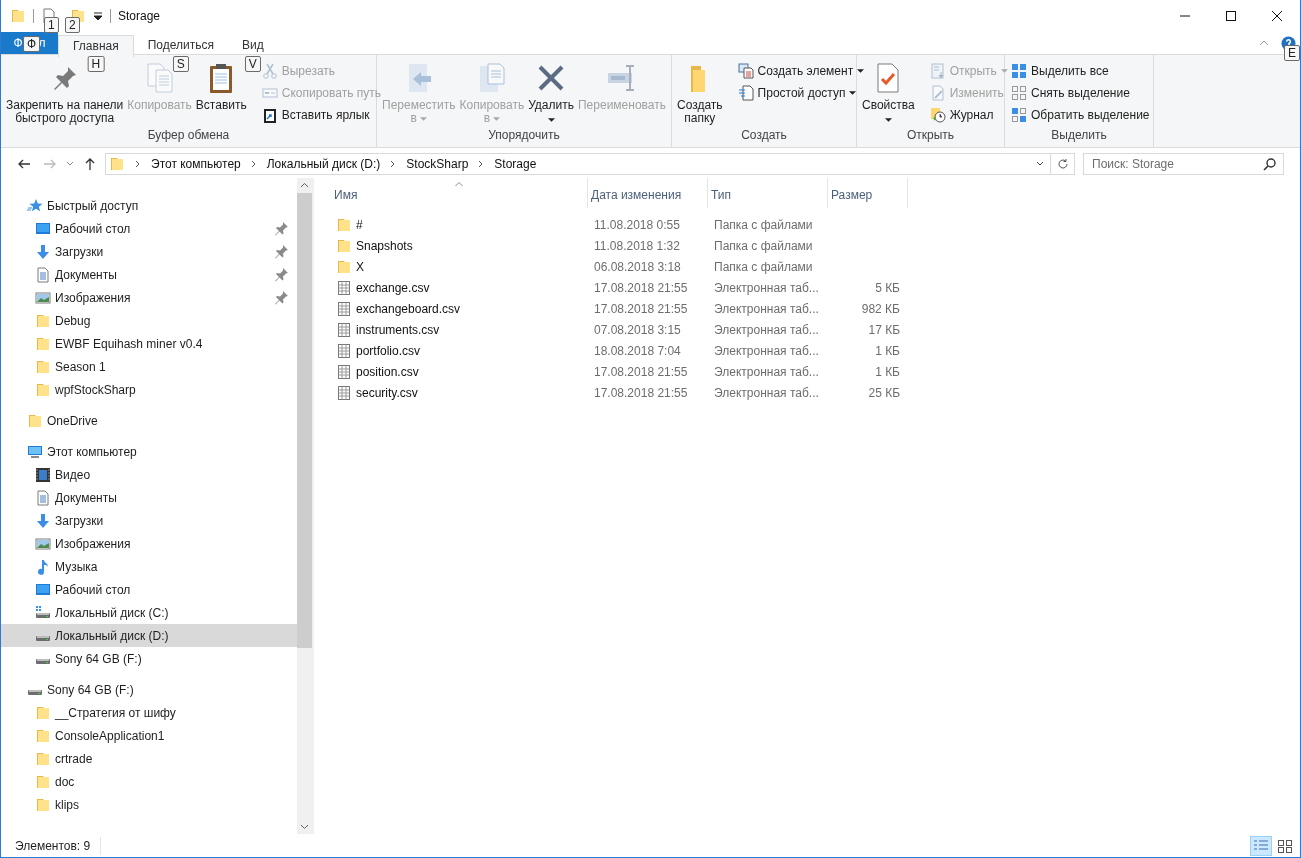 This screenshot has height=858, width=1301. I want to click on item-count: Элементов: 9, so click(58, 845).